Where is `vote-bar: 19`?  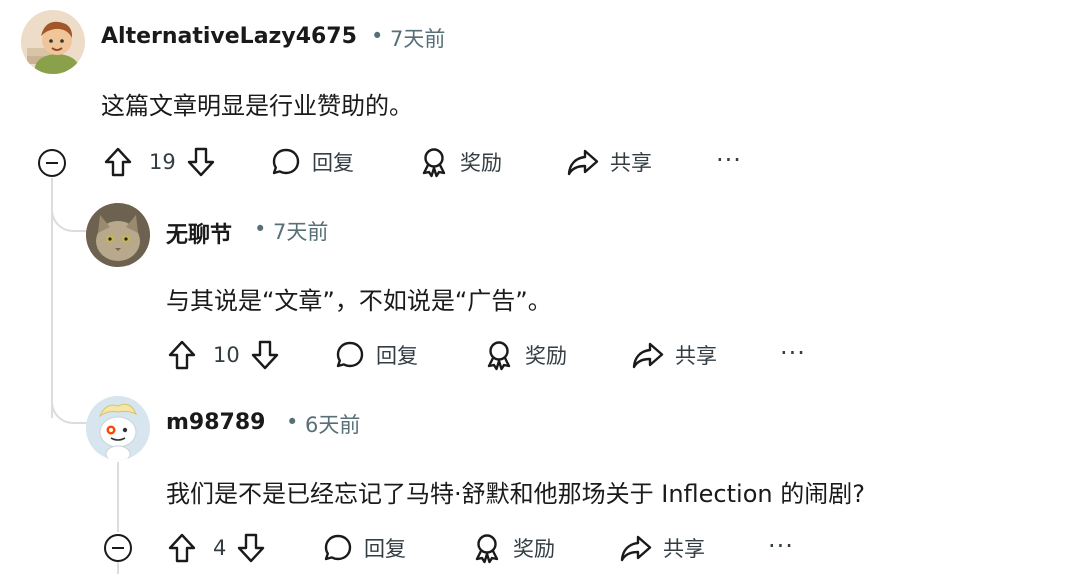
vote-bar: 19 is located at coordinates (159, 162).